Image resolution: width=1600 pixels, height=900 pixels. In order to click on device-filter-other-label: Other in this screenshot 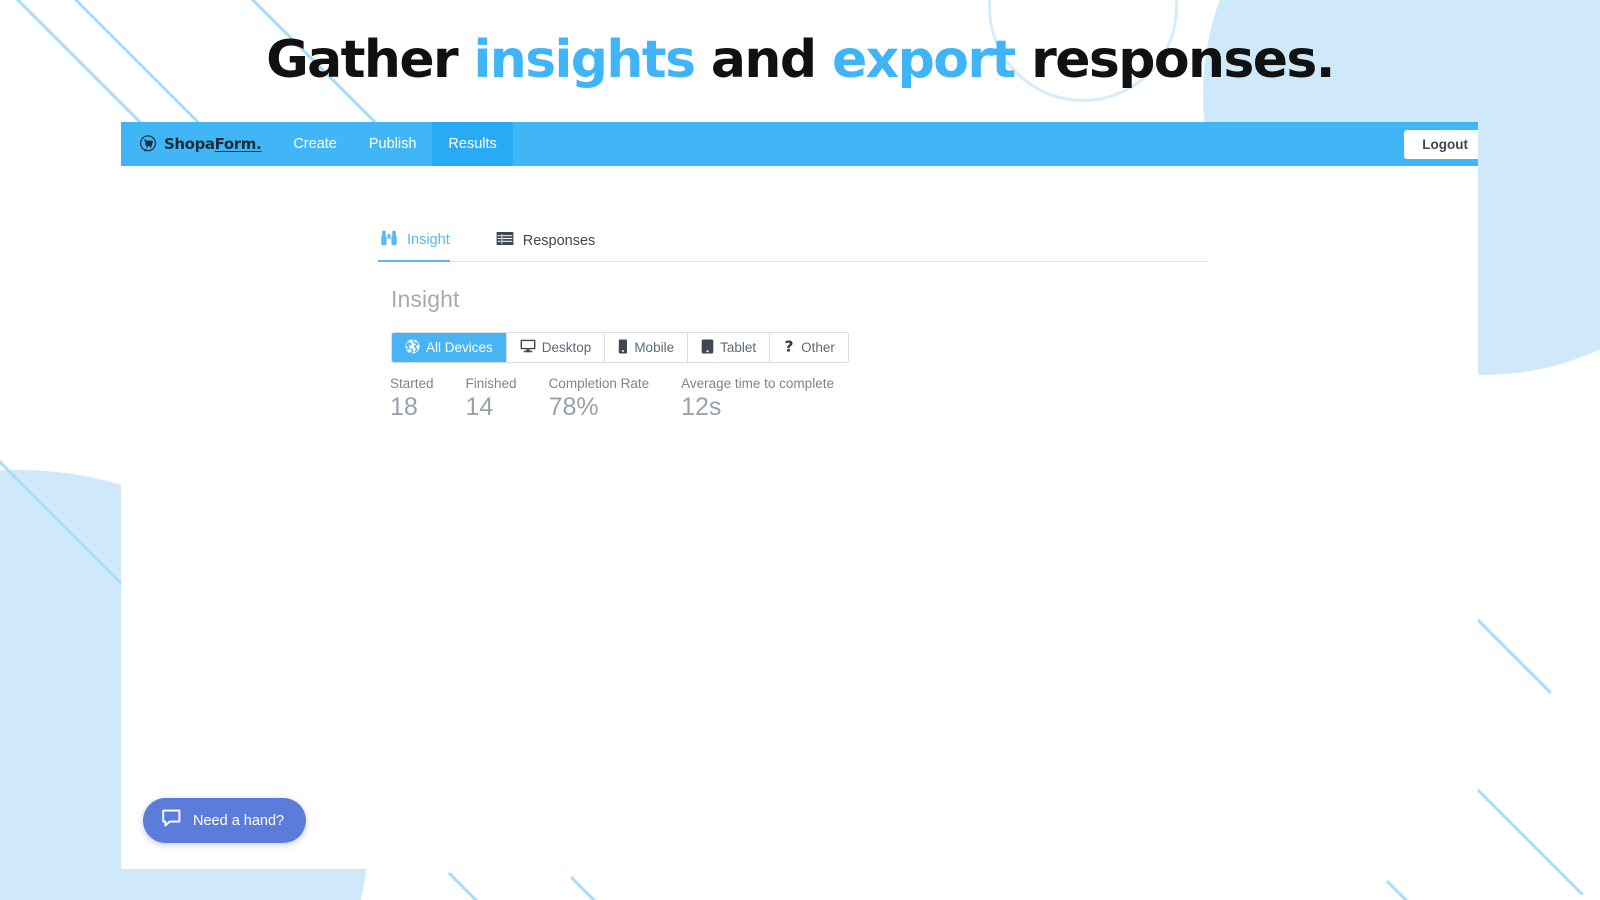, I will do `click(818, 347)`.